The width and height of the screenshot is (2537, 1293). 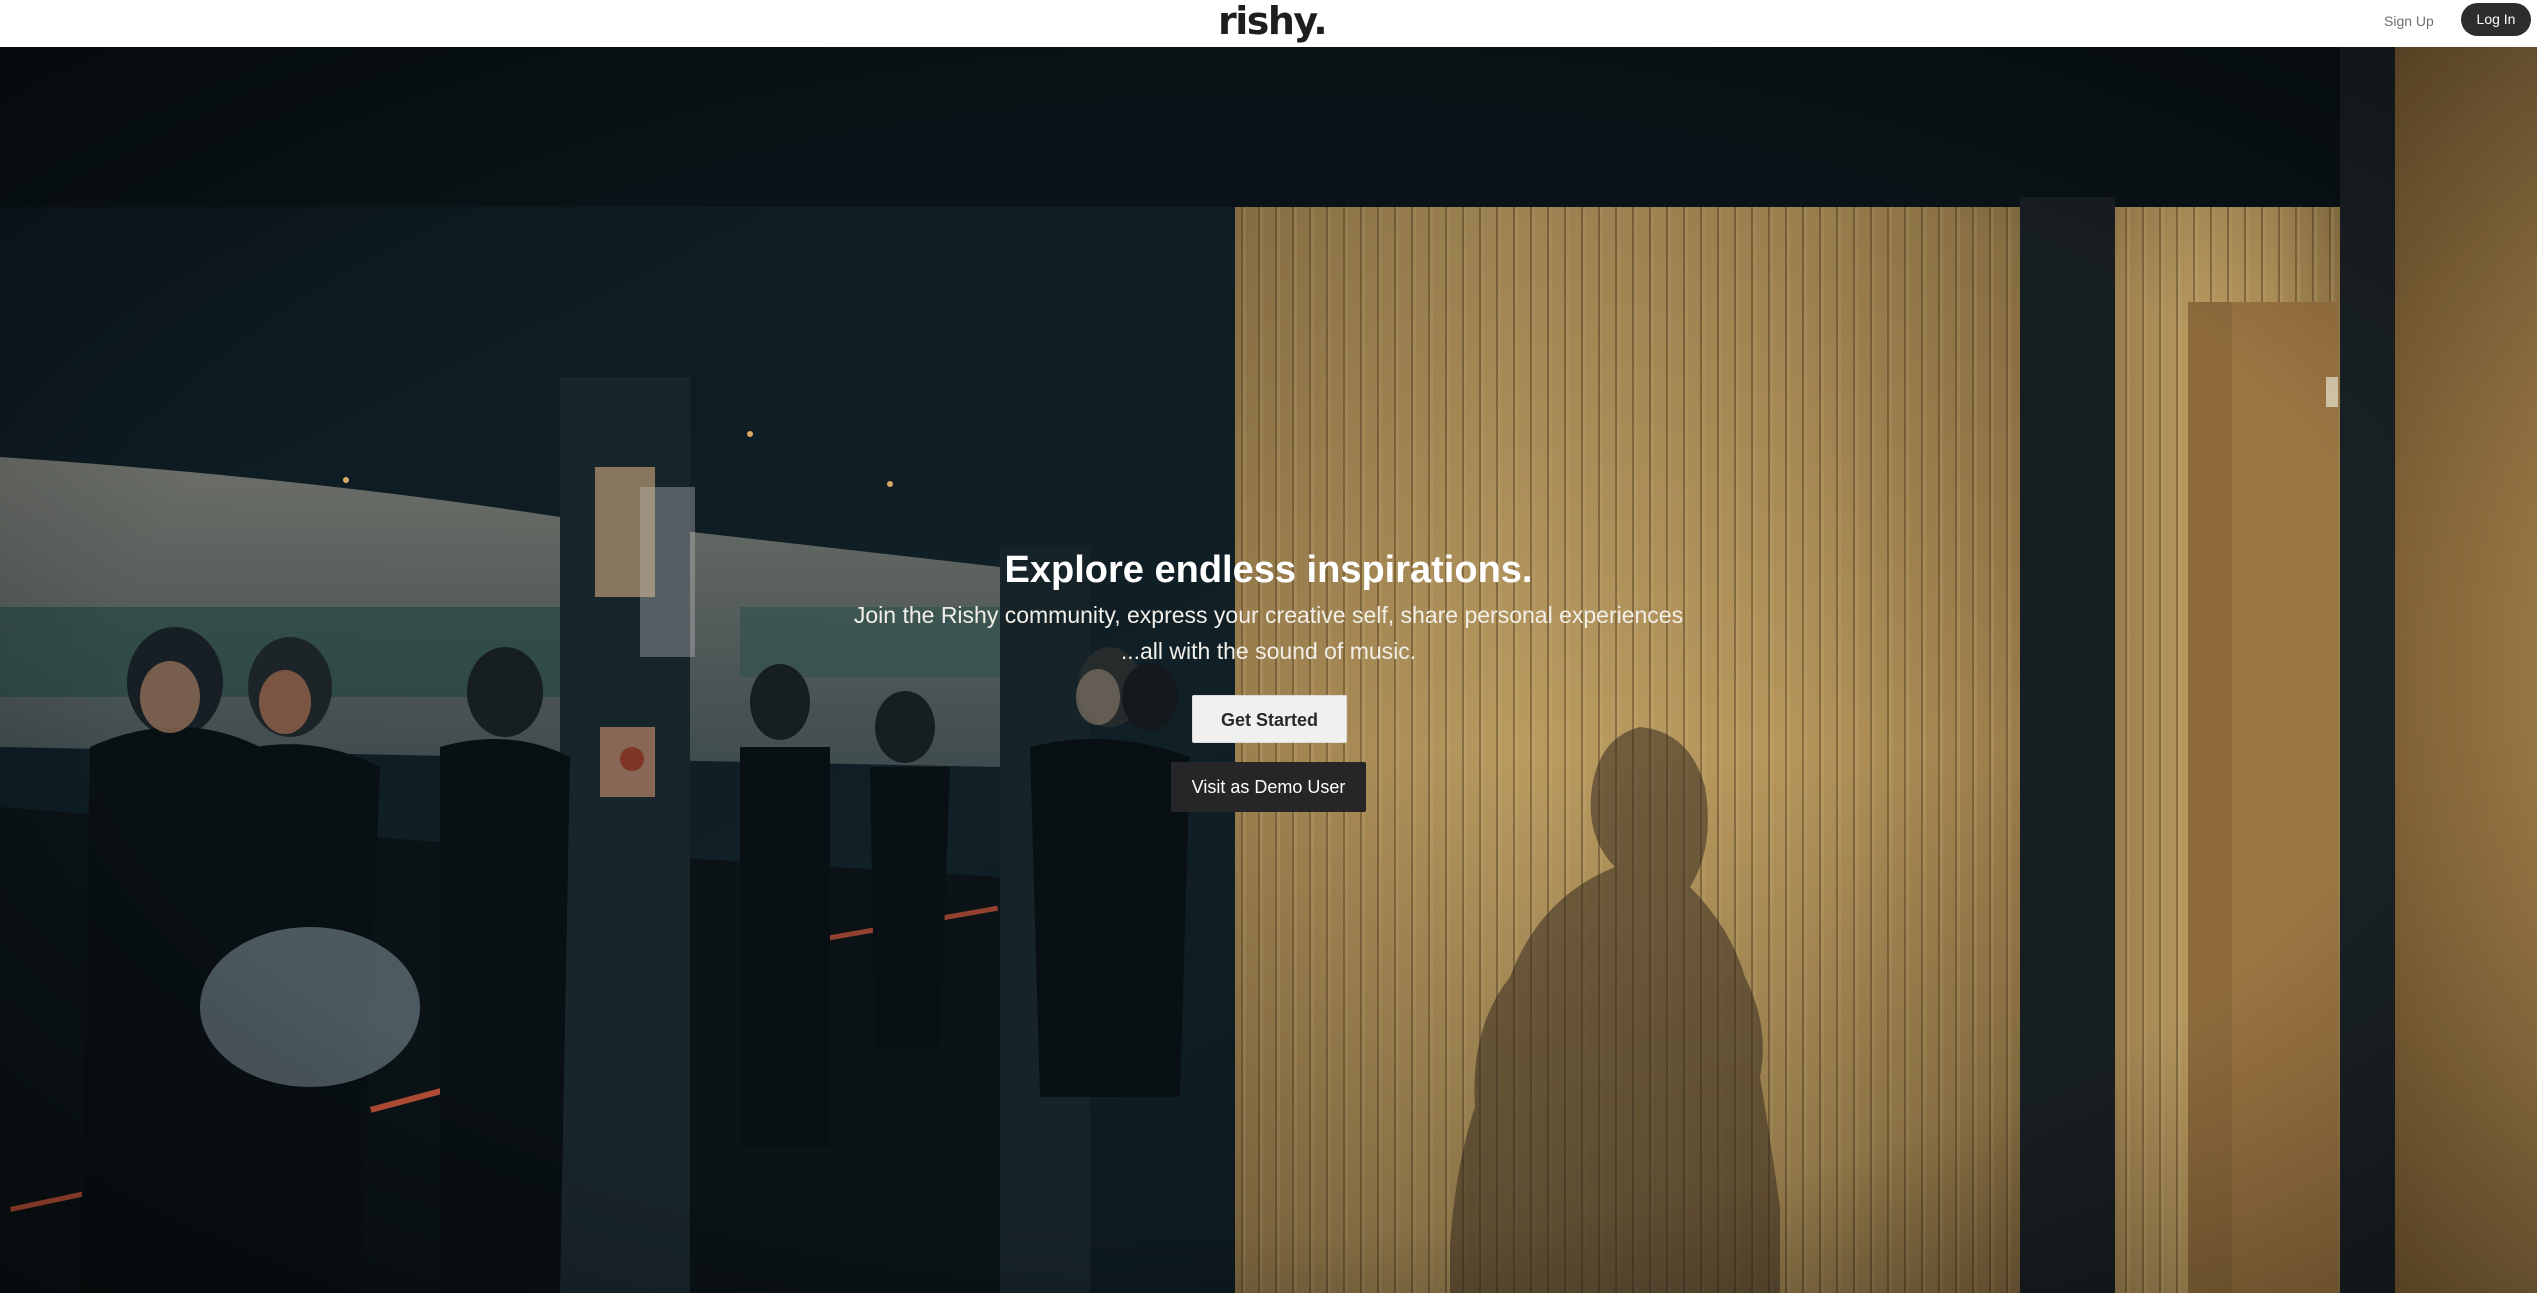 I want to click on hero-subtext-line-2: ...all with the sound of music., so click(x=1268, y=651).